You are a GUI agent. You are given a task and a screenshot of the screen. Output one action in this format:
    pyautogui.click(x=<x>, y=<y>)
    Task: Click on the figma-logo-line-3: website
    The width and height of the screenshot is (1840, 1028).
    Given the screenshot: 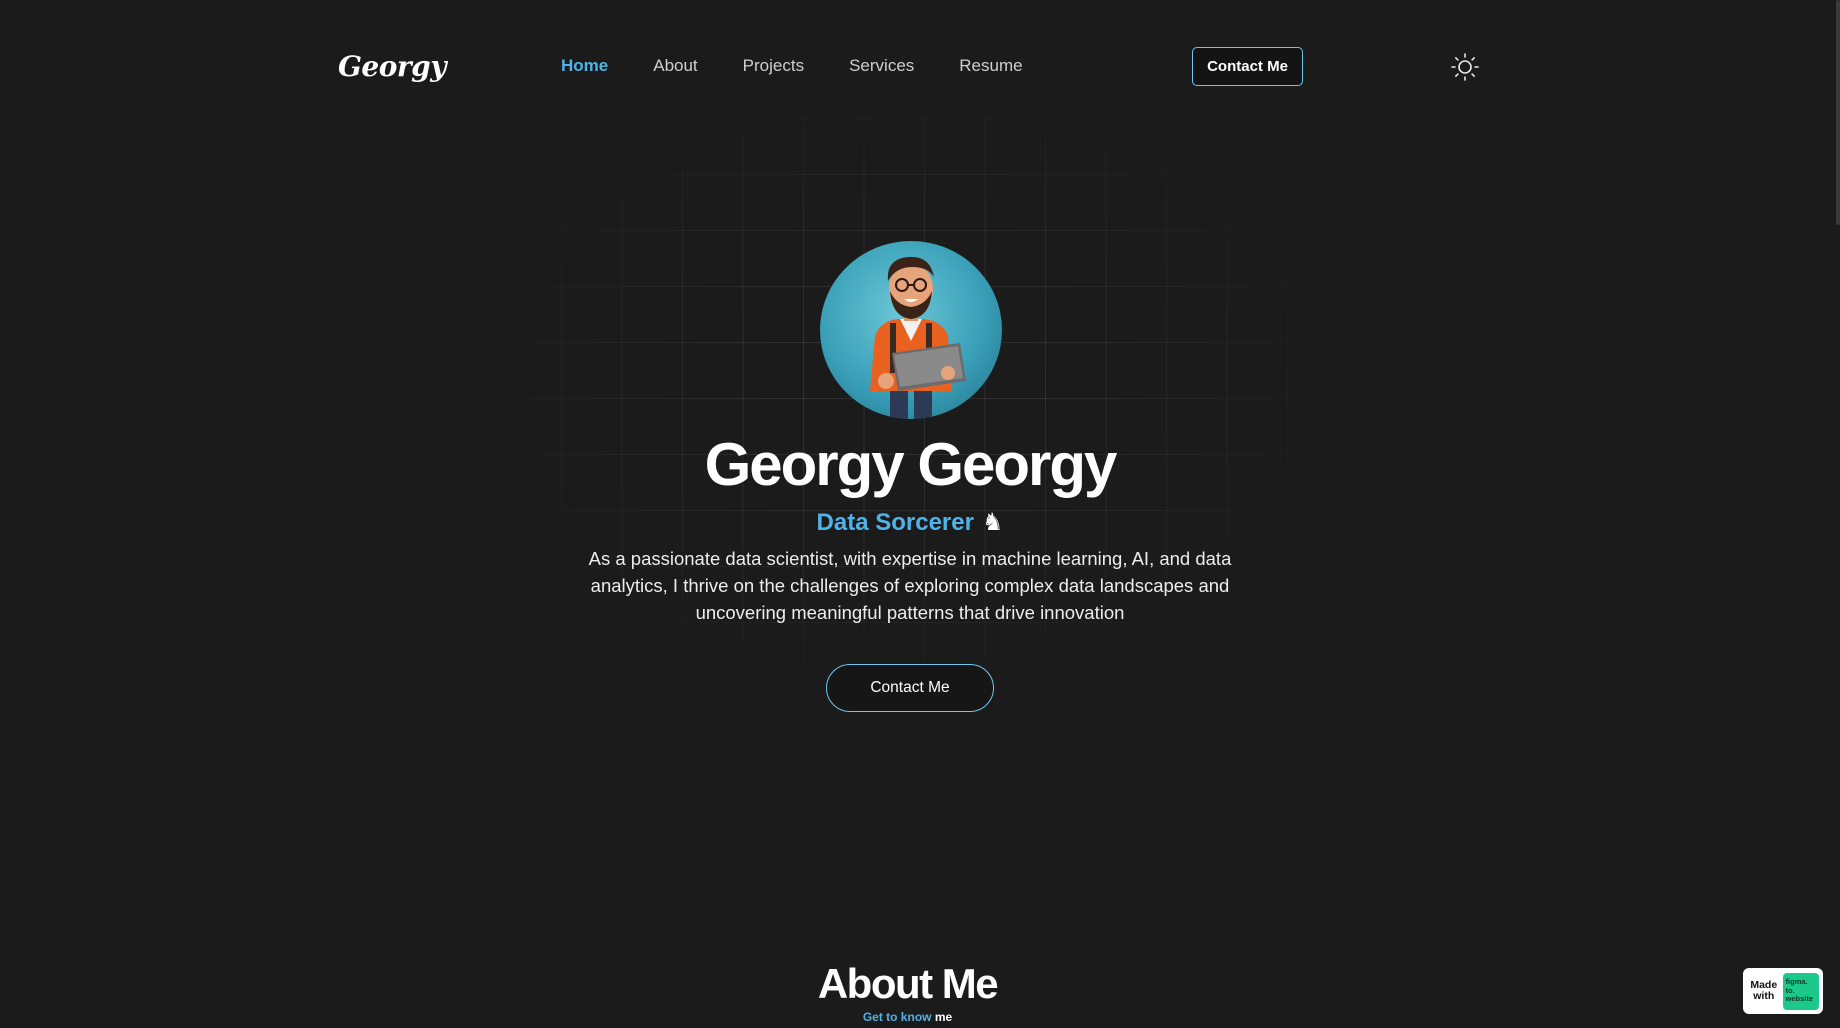 What is the action you would take?
    pyautogui.click(x=1799, y=999)
    